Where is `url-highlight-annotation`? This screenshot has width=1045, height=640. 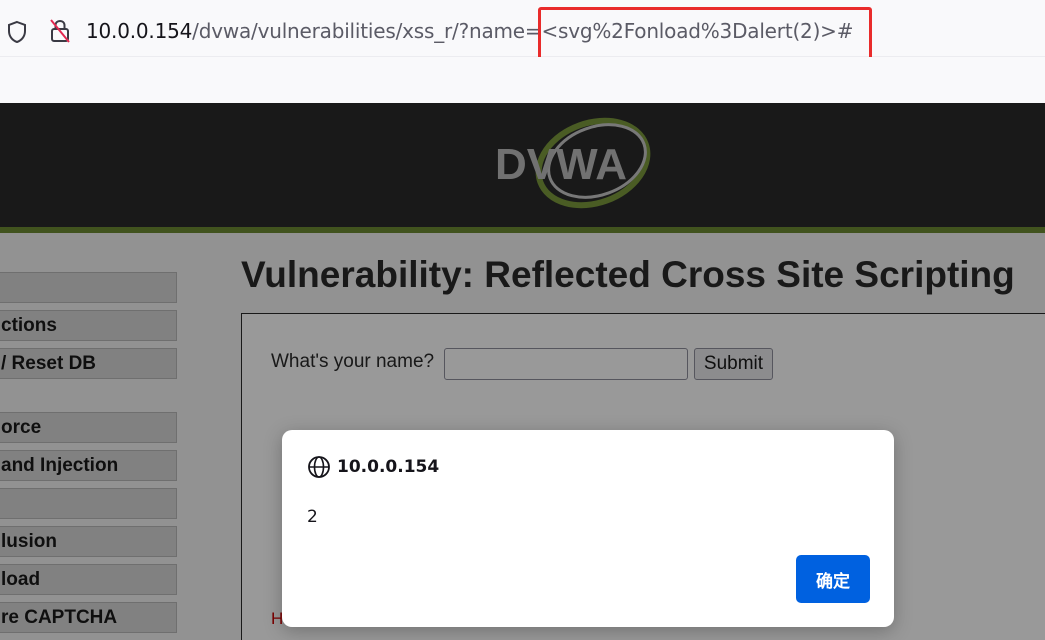 url-highlight-annotation is located at coordinates (705, 33).